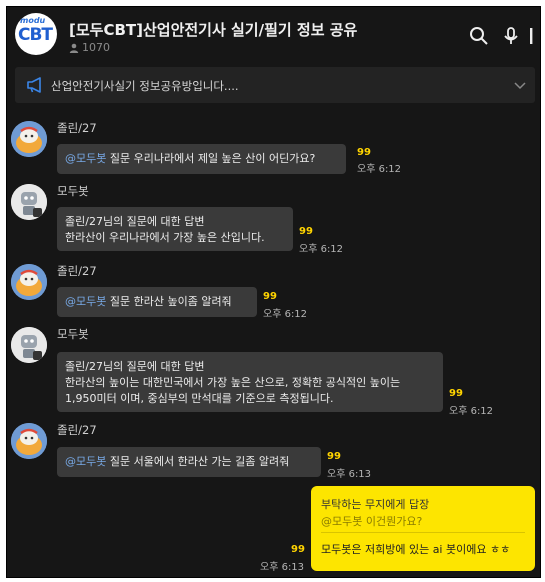 The height and width of the screenshot is (582, 545). Describe the element at coordinates (532, 36) in the screenshot. I see `more-icon` at that location.